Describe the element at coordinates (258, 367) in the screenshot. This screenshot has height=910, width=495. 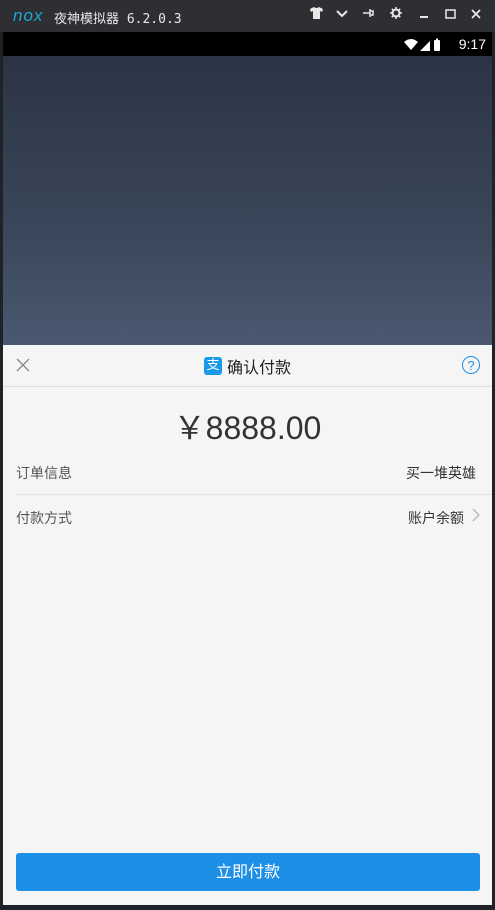
I see `sheet-title: 确认付款` at that location.